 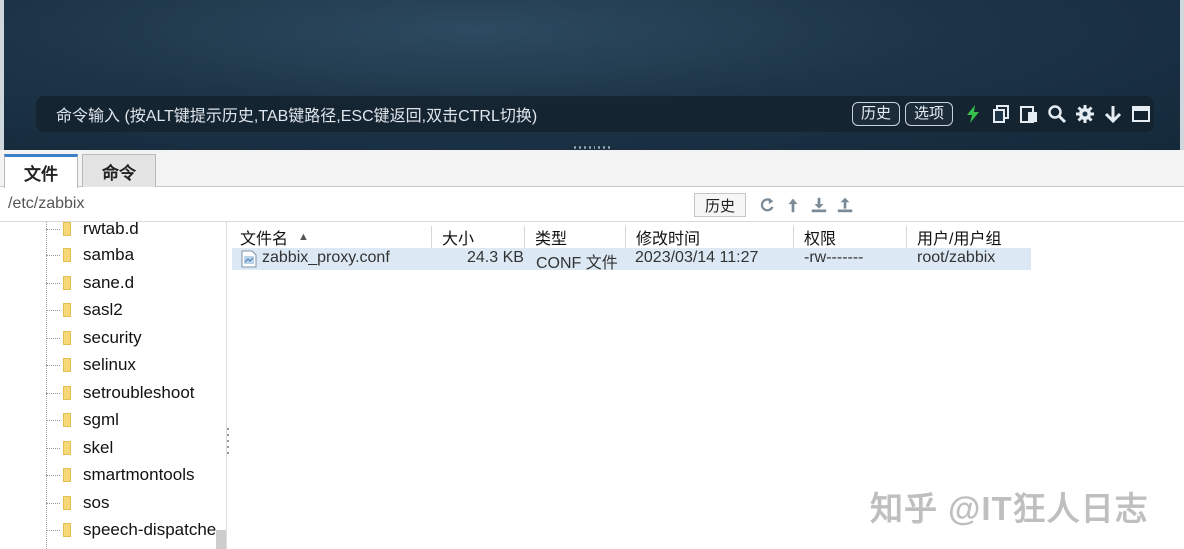 What do you see at coordinates (91, 365) in the screenshot?
I see `tree-item: selinux` at bounding box center [91, 365].